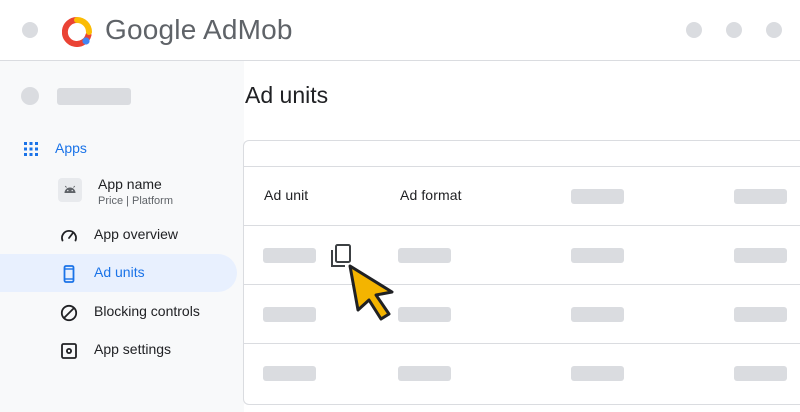 The height and width of the screenshot is (412, 800). Describe the element at coordinates (199, 30) in the screenshot. I see `brand-name: Google AdMob` at that location.